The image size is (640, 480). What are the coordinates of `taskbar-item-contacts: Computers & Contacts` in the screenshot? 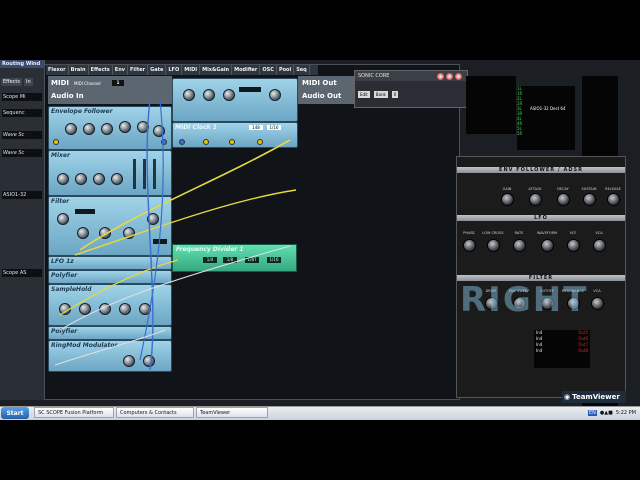 It's located at (155, 412).